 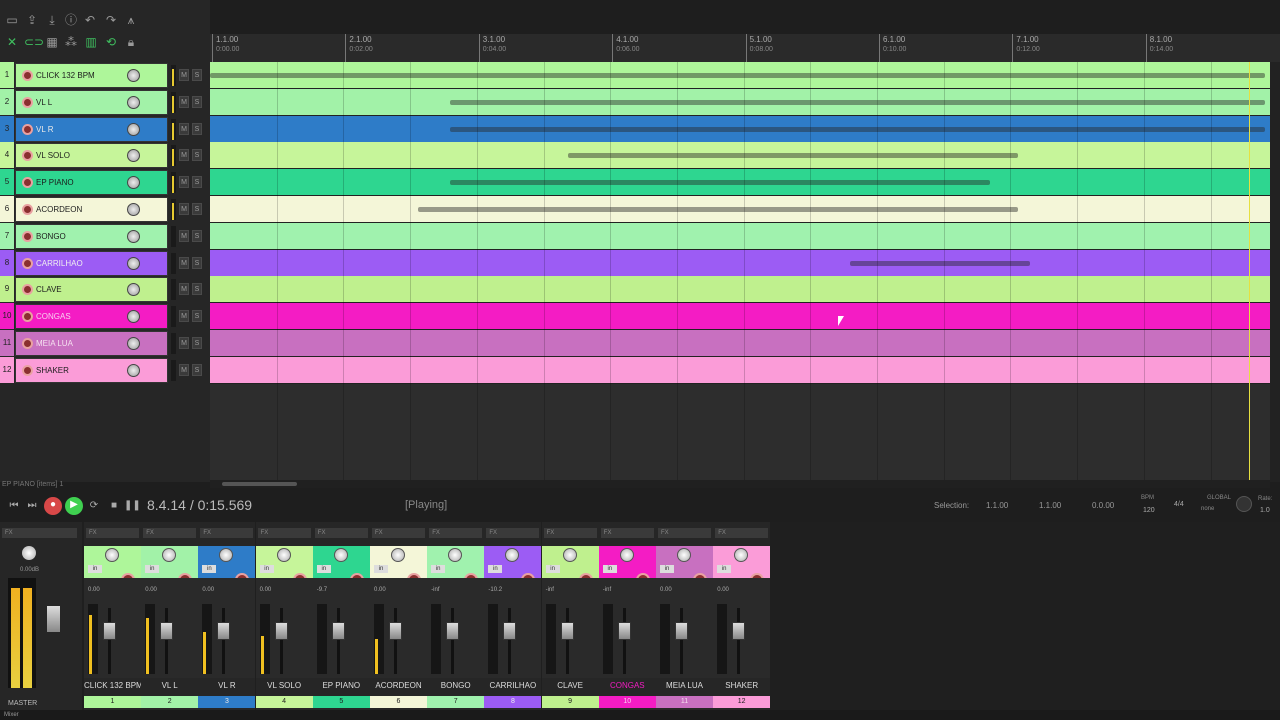 I want to click on track-header: 1 CLICK 132 BPM M S, so click(x=105, y=75).